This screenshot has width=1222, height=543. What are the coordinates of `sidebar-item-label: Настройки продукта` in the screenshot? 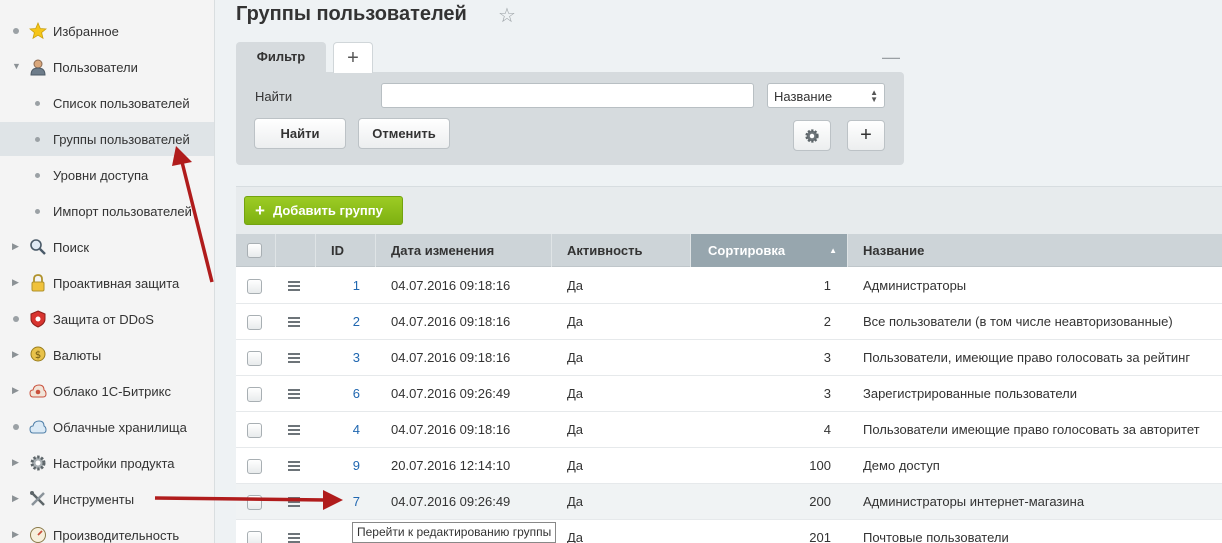 It's located at (114, 463).